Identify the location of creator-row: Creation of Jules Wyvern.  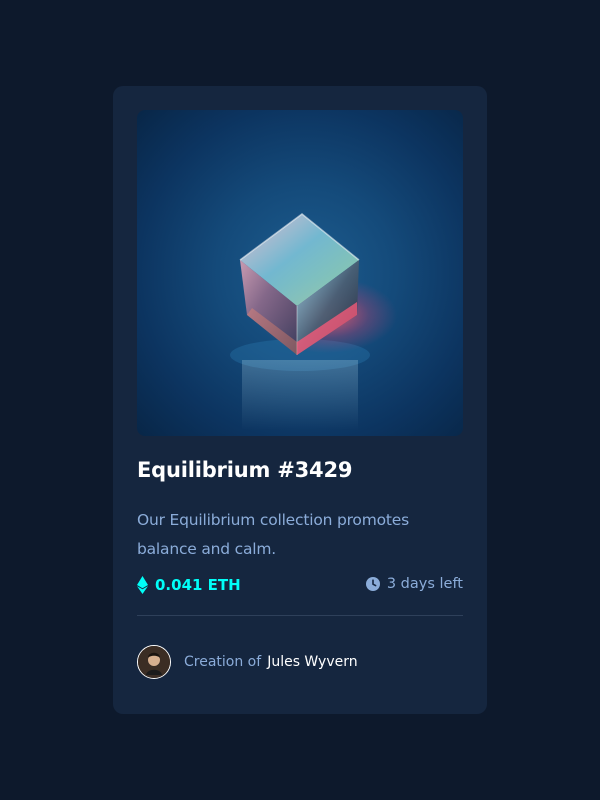
(247, 662).